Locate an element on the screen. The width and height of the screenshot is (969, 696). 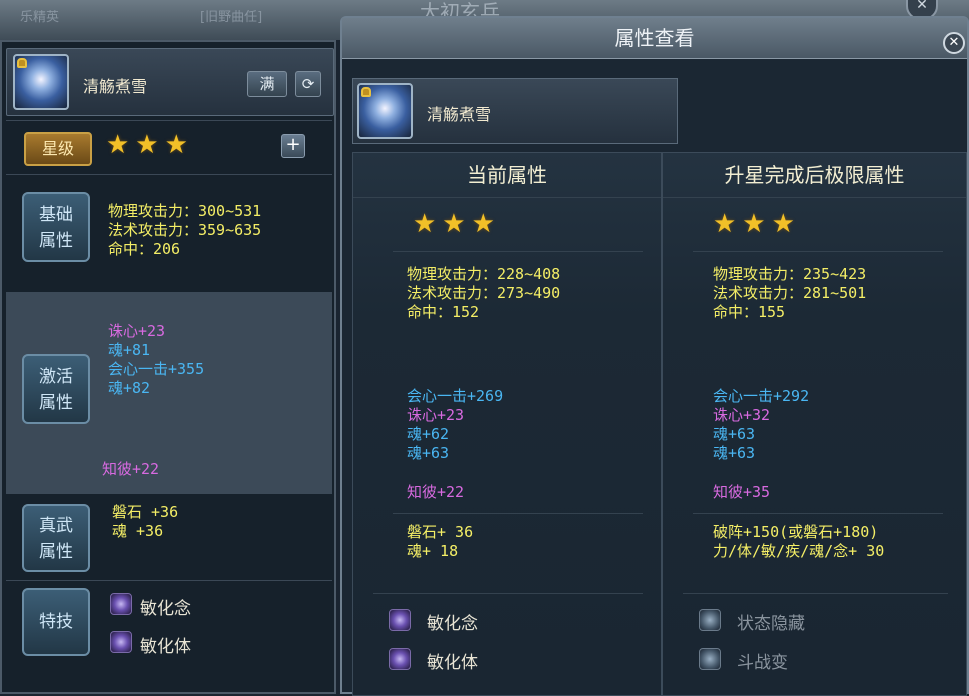
window-title: 属性查看 is located at coordinates (654, 38).